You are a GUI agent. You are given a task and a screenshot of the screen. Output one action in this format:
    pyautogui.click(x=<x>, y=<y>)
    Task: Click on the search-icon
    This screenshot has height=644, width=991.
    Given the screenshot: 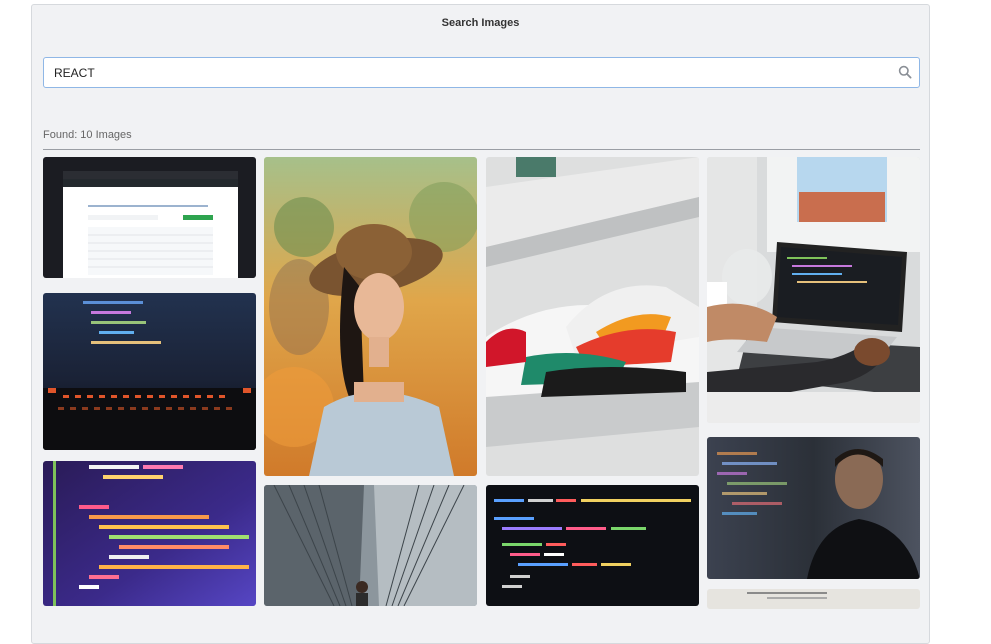 What is the action you would take?
    pyautogui.click(x=905, y=72)
    